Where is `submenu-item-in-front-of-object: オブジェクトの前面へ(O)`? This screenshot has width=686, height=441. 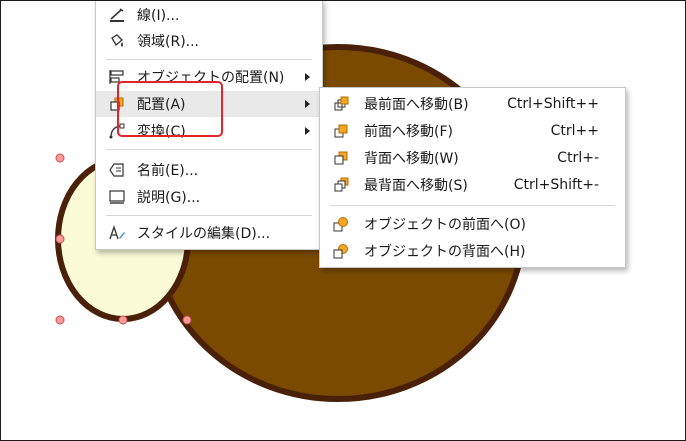
submenu-item-in-front-of-object: オブジェクトの前面へ(O) is located at coordinates (472, 224).